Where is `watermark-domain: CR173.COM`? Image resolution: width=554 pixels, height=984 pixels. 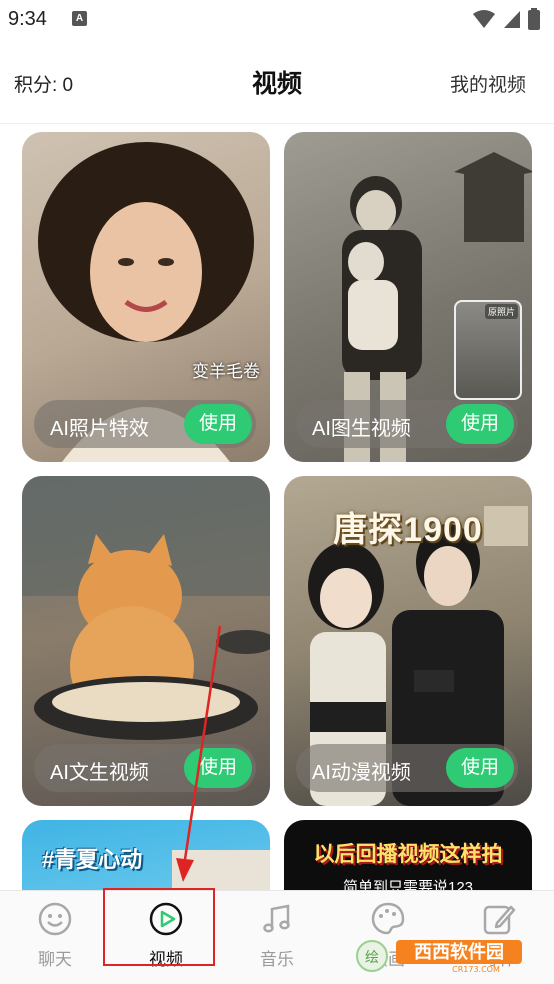
watermark-domain: CR173.COM is located at coordinates (476, 969).